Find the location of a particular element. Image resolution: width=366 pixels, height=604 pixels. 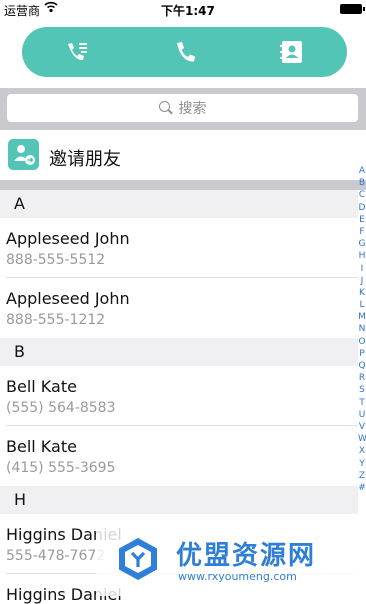

wifi-icon is located at coordinates (51, 8).